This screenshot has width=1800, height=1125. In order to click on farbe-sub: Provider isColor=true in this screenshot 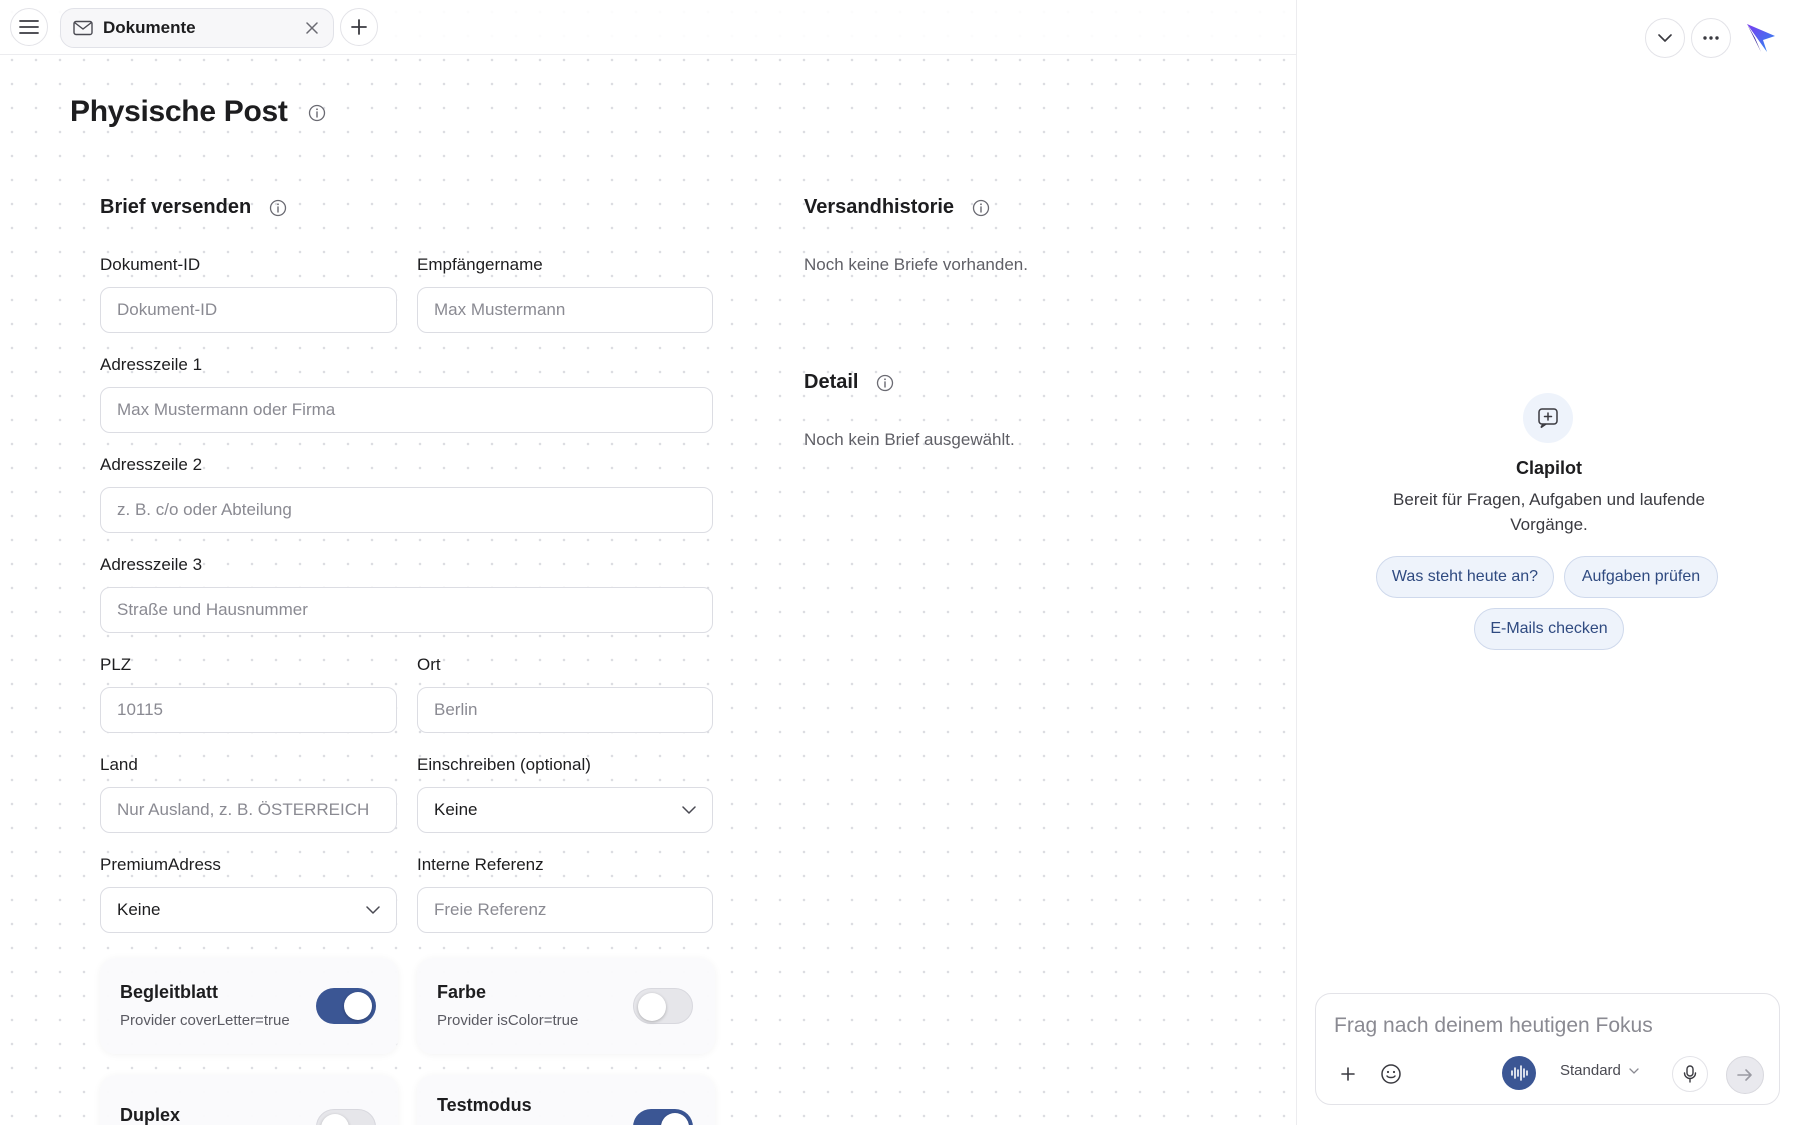, I will do `click(508, 1020)`.